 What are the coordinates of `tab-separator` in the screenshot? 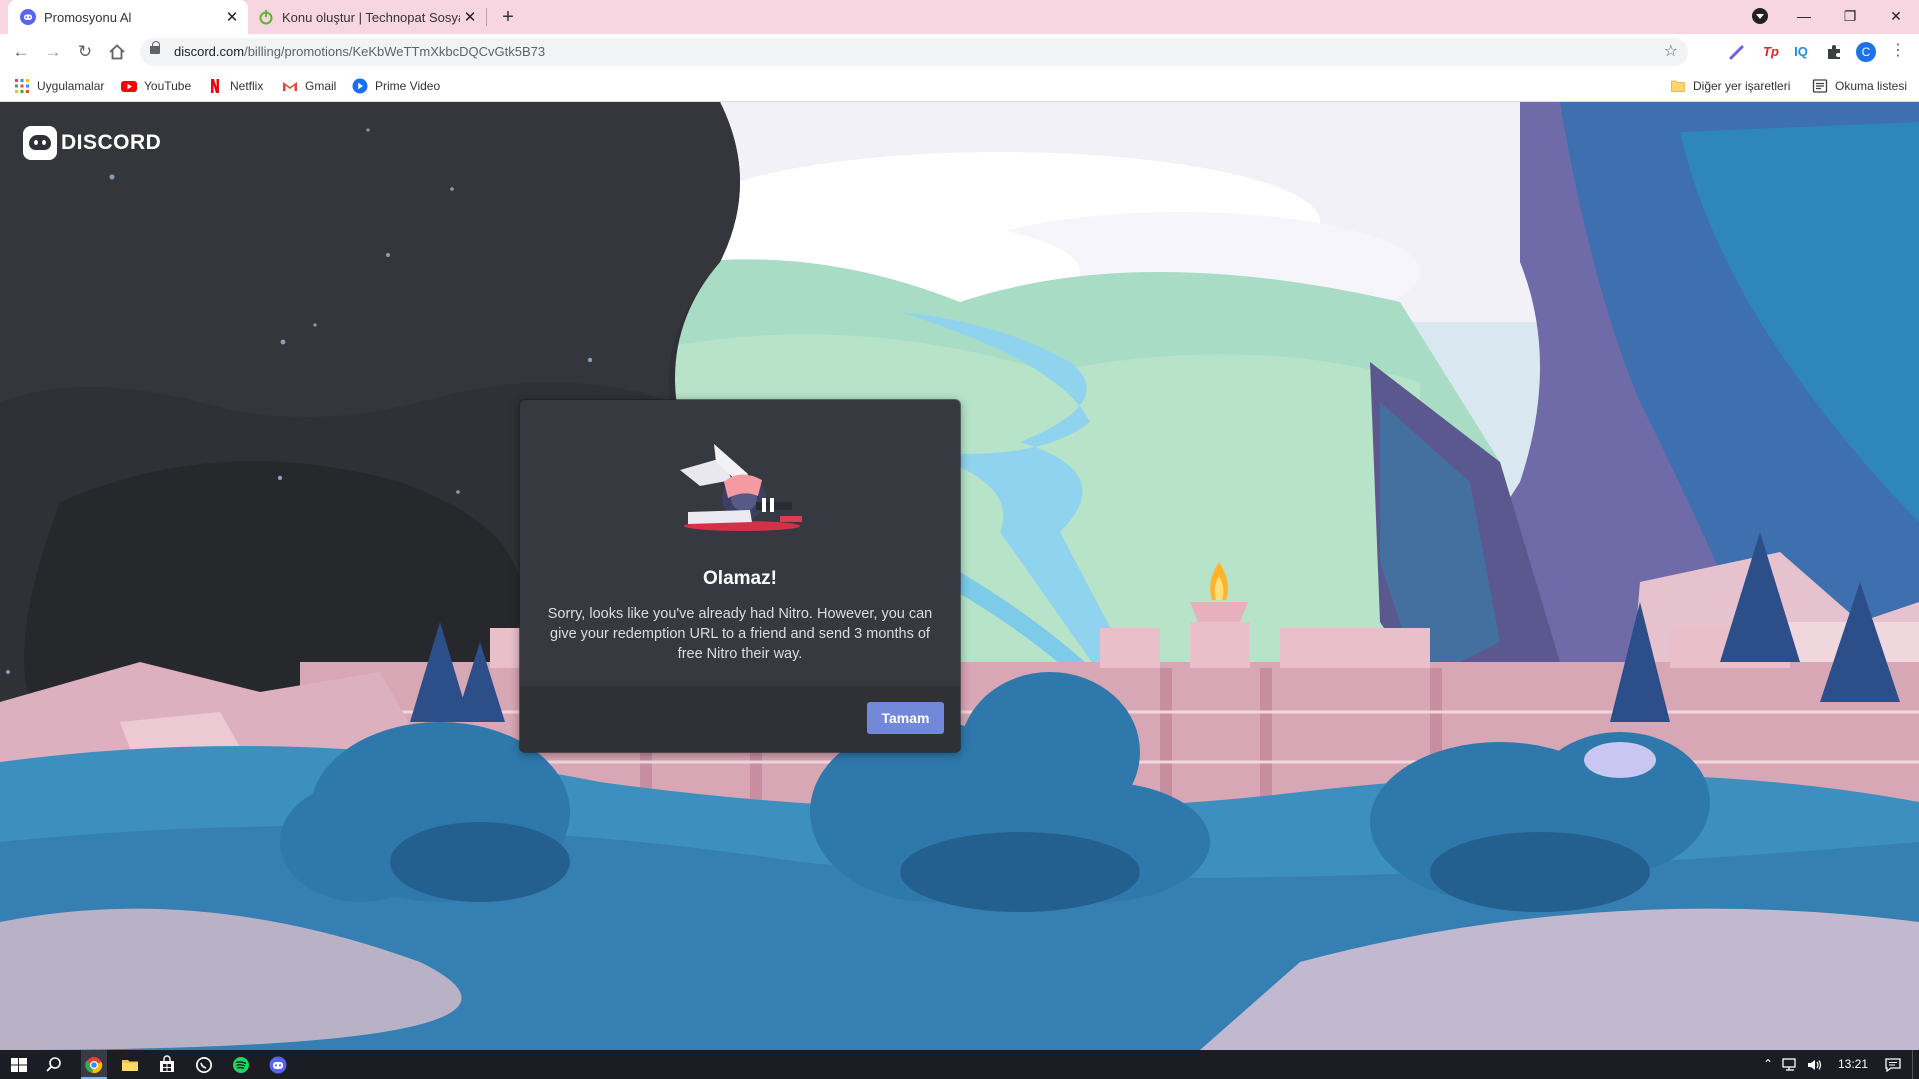 It's located at (486, 17).